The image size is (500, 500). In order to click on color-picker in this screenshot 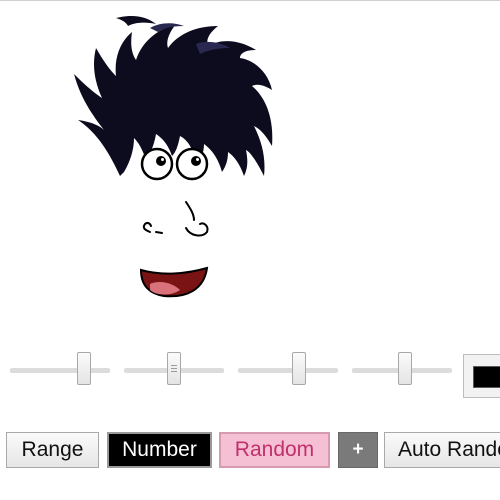, I will do `click(481, 376)`.